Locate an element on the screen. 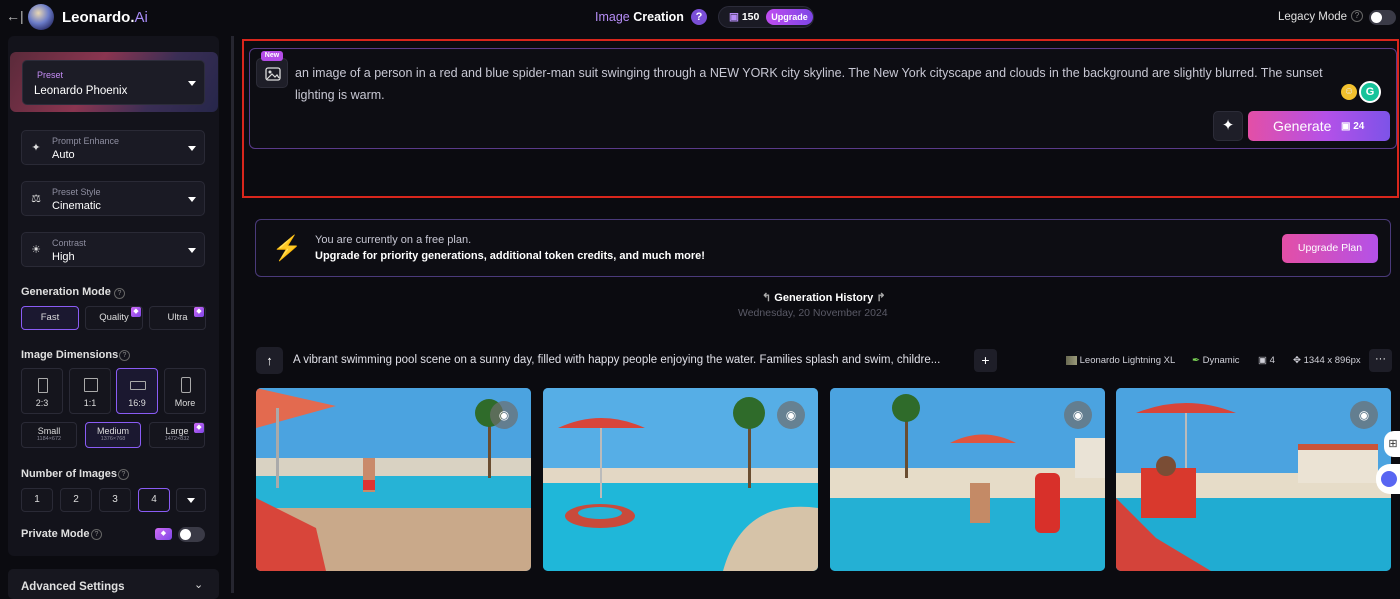 The image size is (1400, 599). num-images-more is located at coordinates (191, 500).